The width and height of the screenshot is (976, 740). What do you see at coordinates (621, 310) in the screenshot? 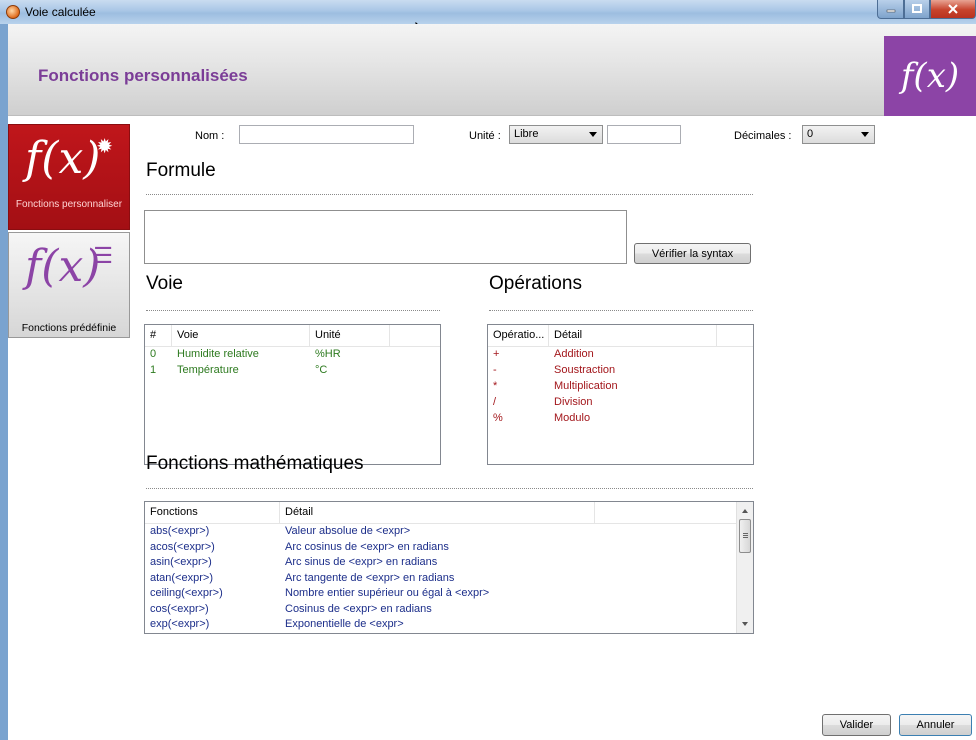
I see `operations-separator` at bounding box center [621, 310].